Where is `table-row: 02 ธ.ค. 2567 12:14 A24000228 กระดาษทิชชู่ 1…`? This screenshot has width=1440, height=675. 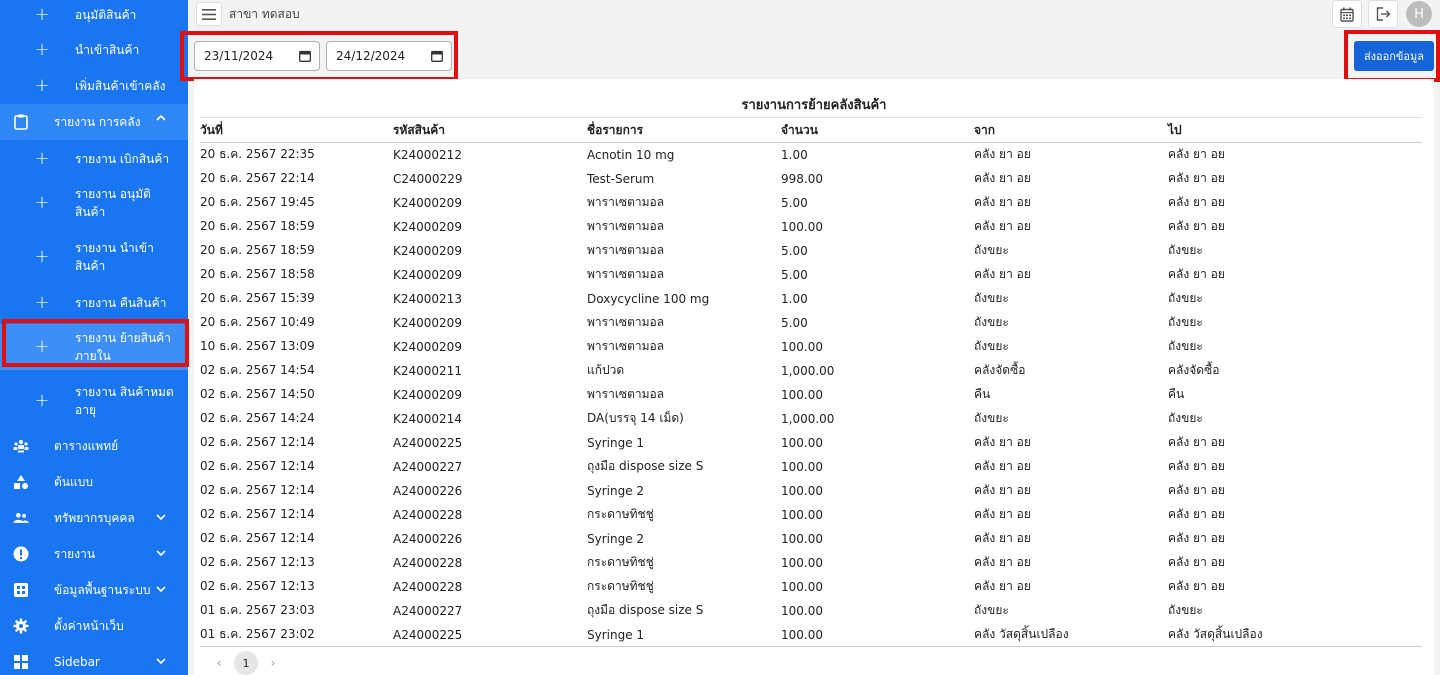
table-row: 02 ธ.ค. 2567 12:14 A24000228 กระดาษทิชชู่ 1… is located at coordinates (811, 515).